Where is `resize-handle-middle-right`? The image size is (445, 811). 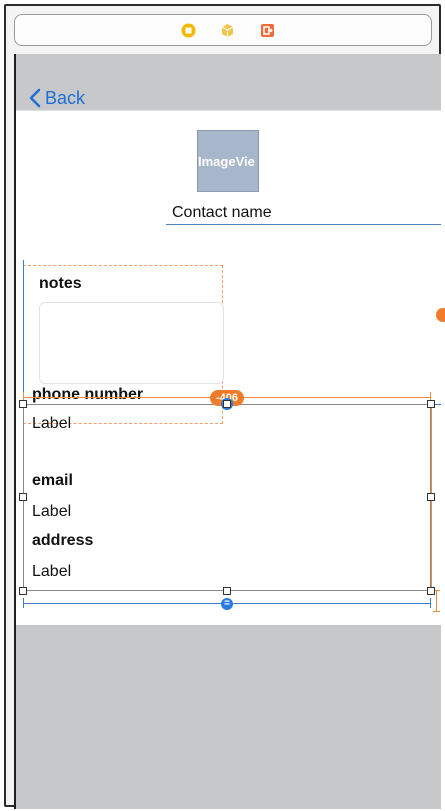 resize-handle-middle-right is located at coordinates (431, 497).